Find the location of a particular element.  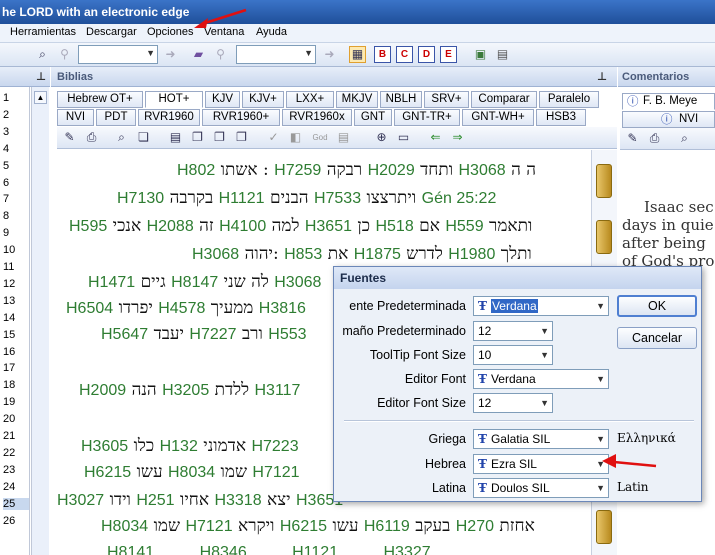

tab-comment-nvi: ⓘ NVI is located at coordinates (668, 119).